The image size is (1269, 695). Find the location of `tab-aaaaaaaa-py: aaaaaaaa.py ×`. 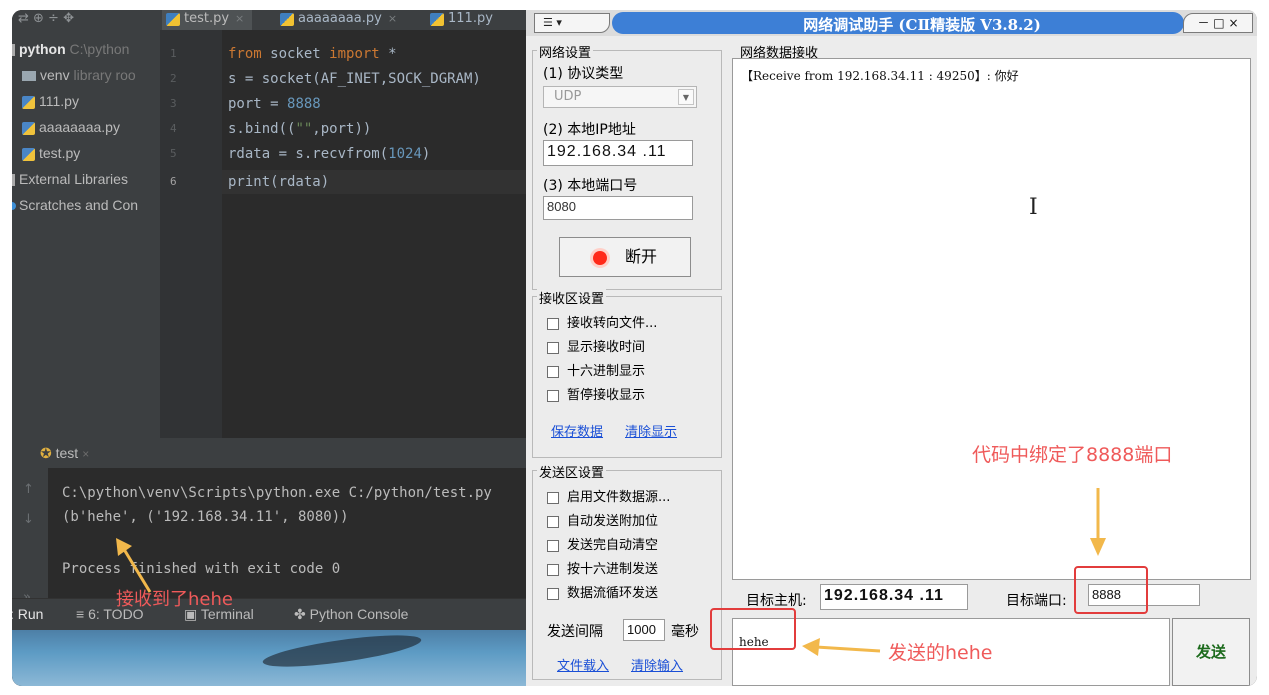

tab-aaaaaaaa-py: aaaaaaaa.py × is located at coordinates (340, 20).